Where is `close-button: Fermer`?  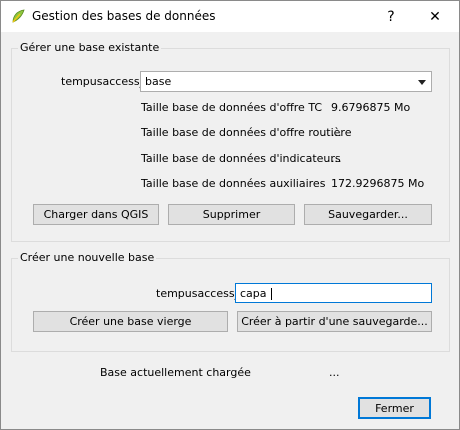
close-button: Fermer is located at coordinates (394, 408).